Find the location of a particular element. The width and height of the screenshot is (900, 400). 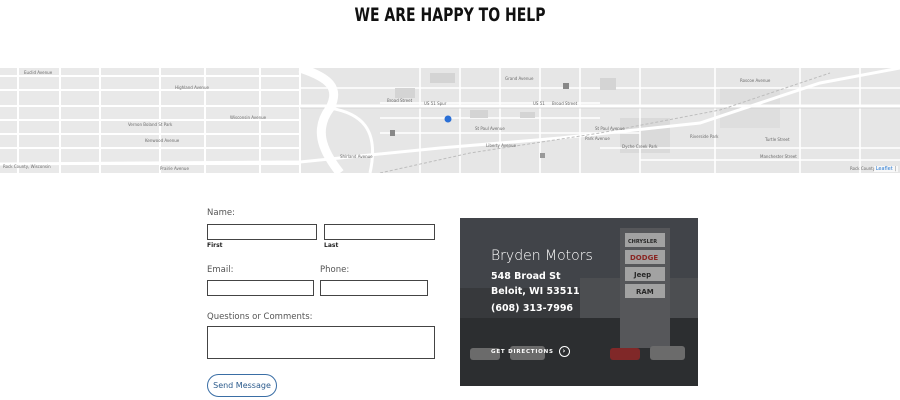

map-label-grand: Grand Avenue is located at coordinates (519, 78).